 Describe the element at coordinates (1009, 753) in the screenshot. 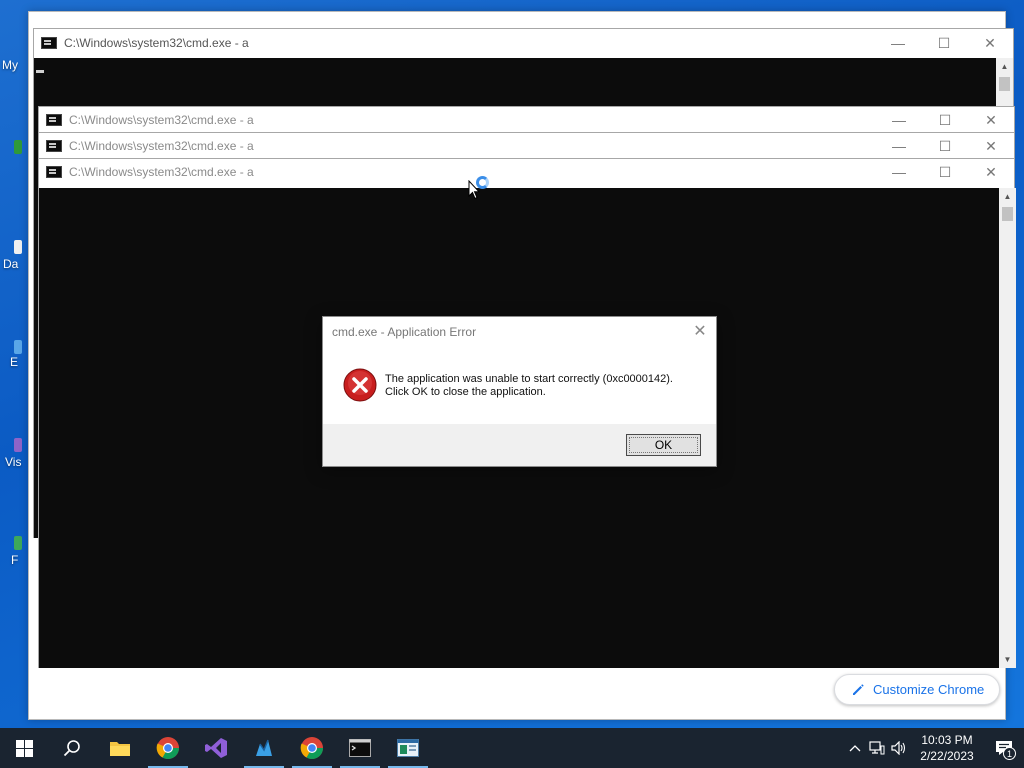

I see `notification-count-badge: 1` at that location.